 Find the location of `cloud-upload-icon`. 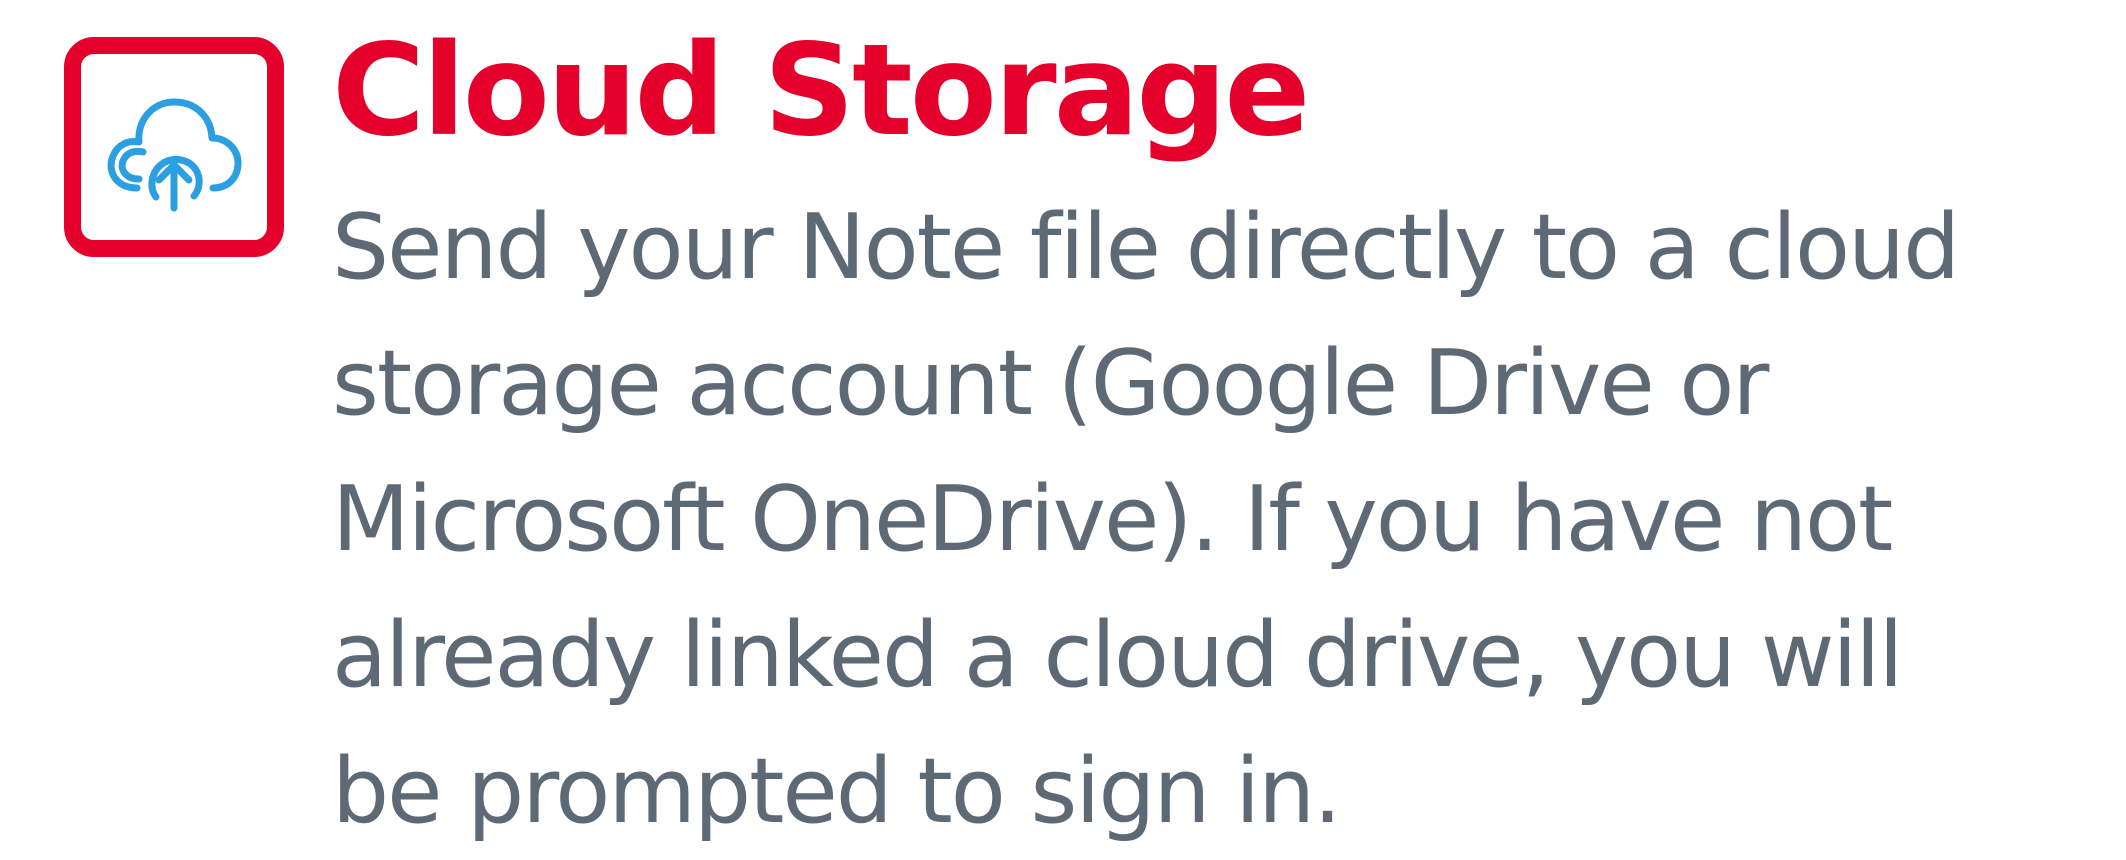

cloud-upload-icon is located at coordinates (174, 155).